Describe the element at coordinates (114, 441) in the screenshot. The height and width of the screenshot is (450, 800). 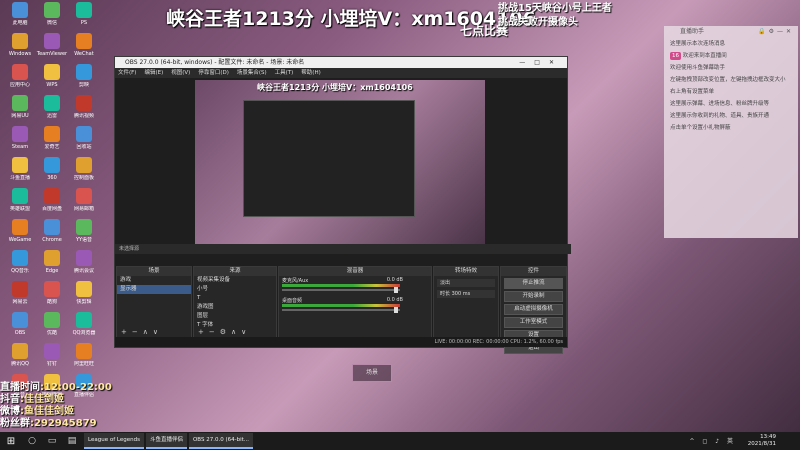
I see `taskbar-app: League of Legends` at that location.